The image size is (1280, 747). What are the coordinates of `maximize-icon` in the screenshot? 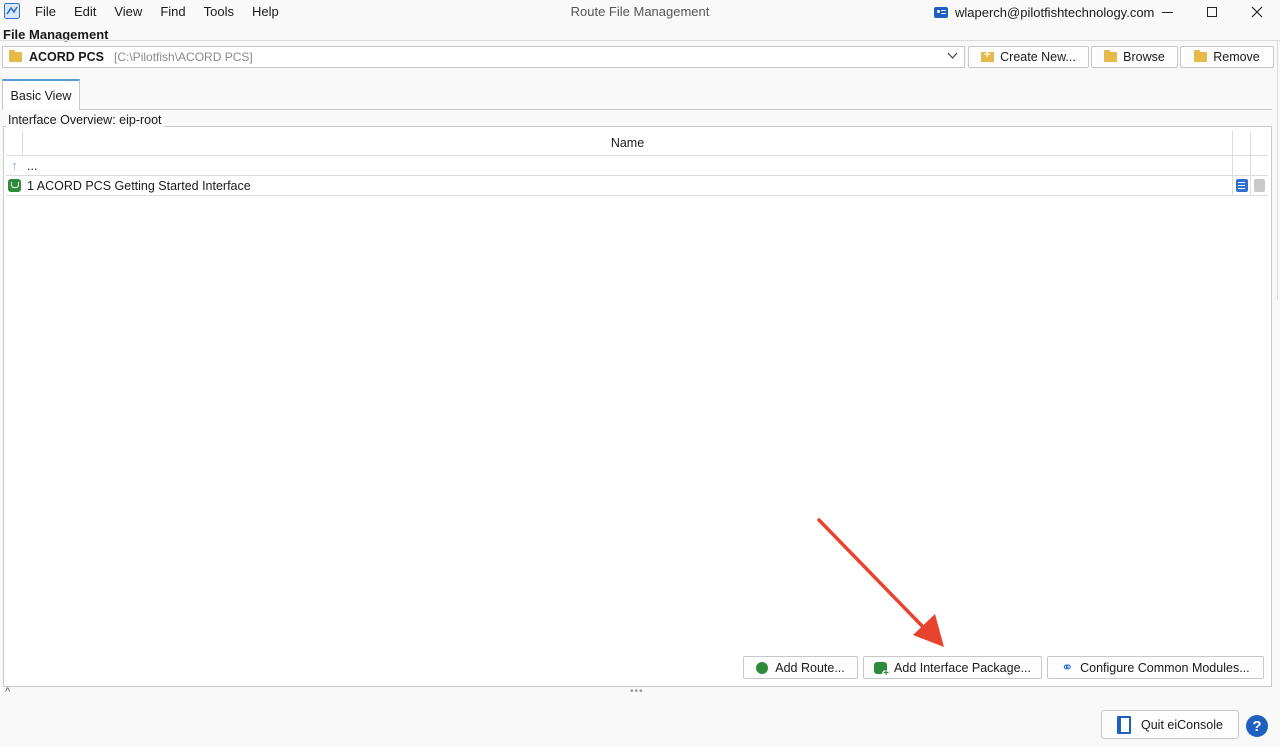 It's located at (1212, 12).